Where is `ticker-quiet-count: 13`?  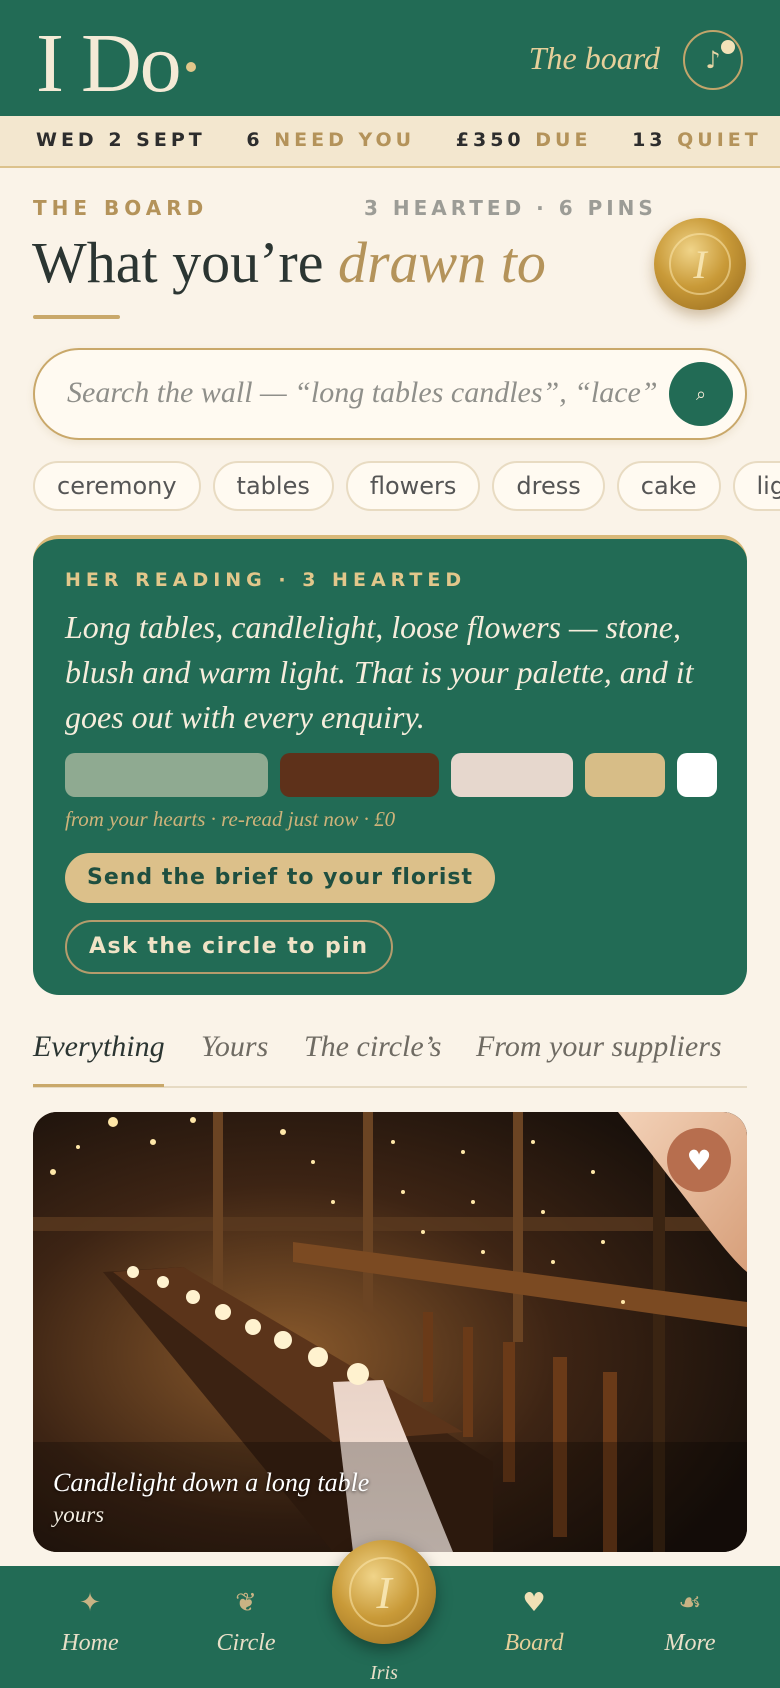
ticker-quiet-count: 13 is located at coordinates (649, 140).